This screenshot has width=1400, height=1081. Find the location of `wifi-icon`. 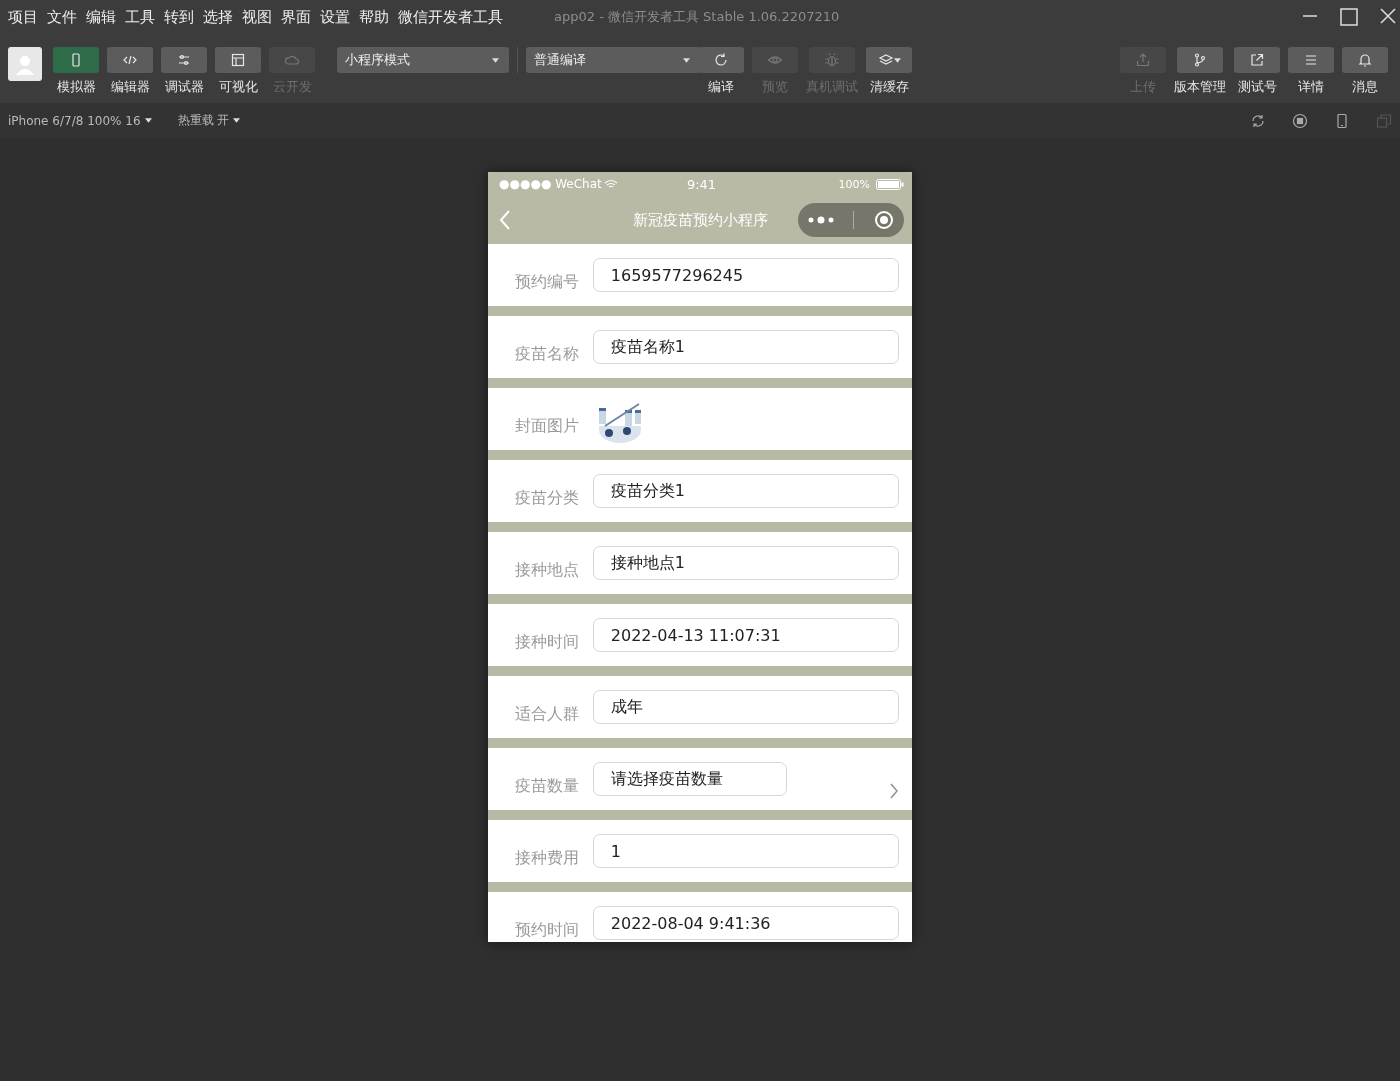

wifi-icon is located at coordinates (610, 184).